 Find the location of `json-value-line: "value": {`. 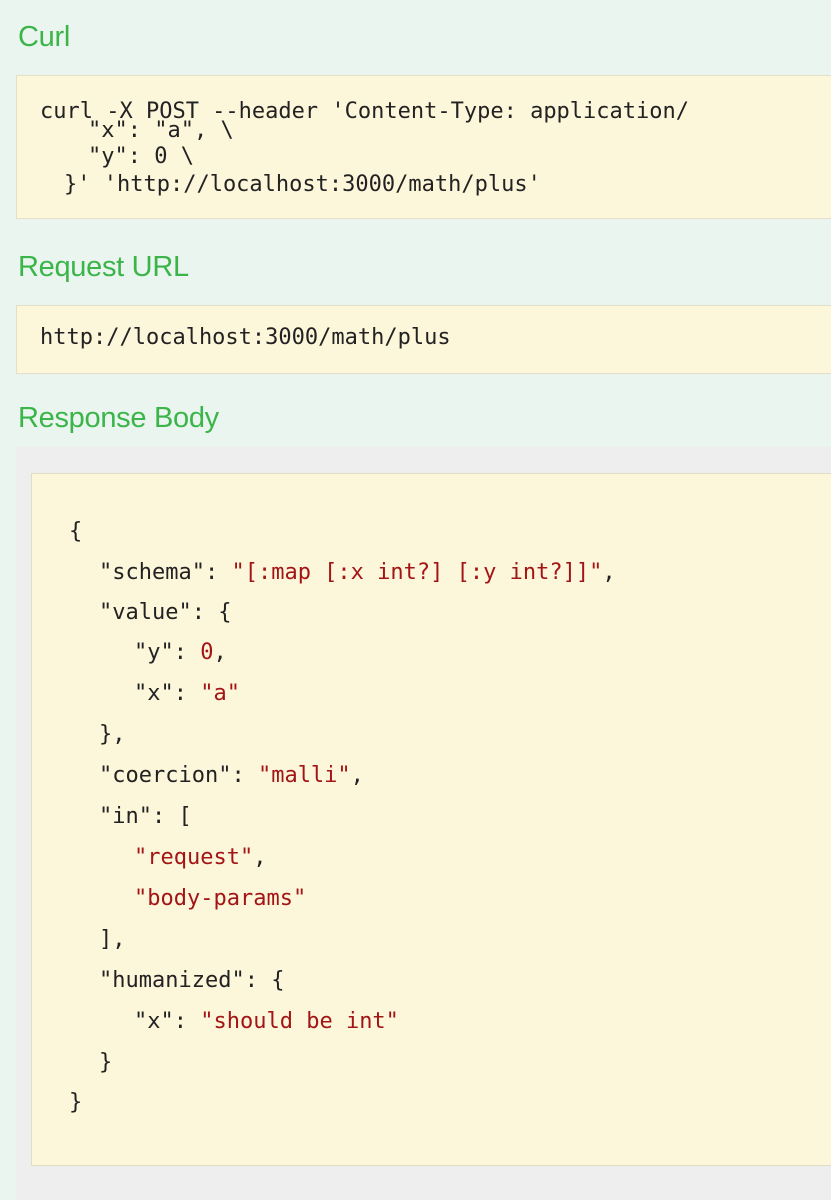

json-value-line: "value": { is located at coordinates (165, 612).